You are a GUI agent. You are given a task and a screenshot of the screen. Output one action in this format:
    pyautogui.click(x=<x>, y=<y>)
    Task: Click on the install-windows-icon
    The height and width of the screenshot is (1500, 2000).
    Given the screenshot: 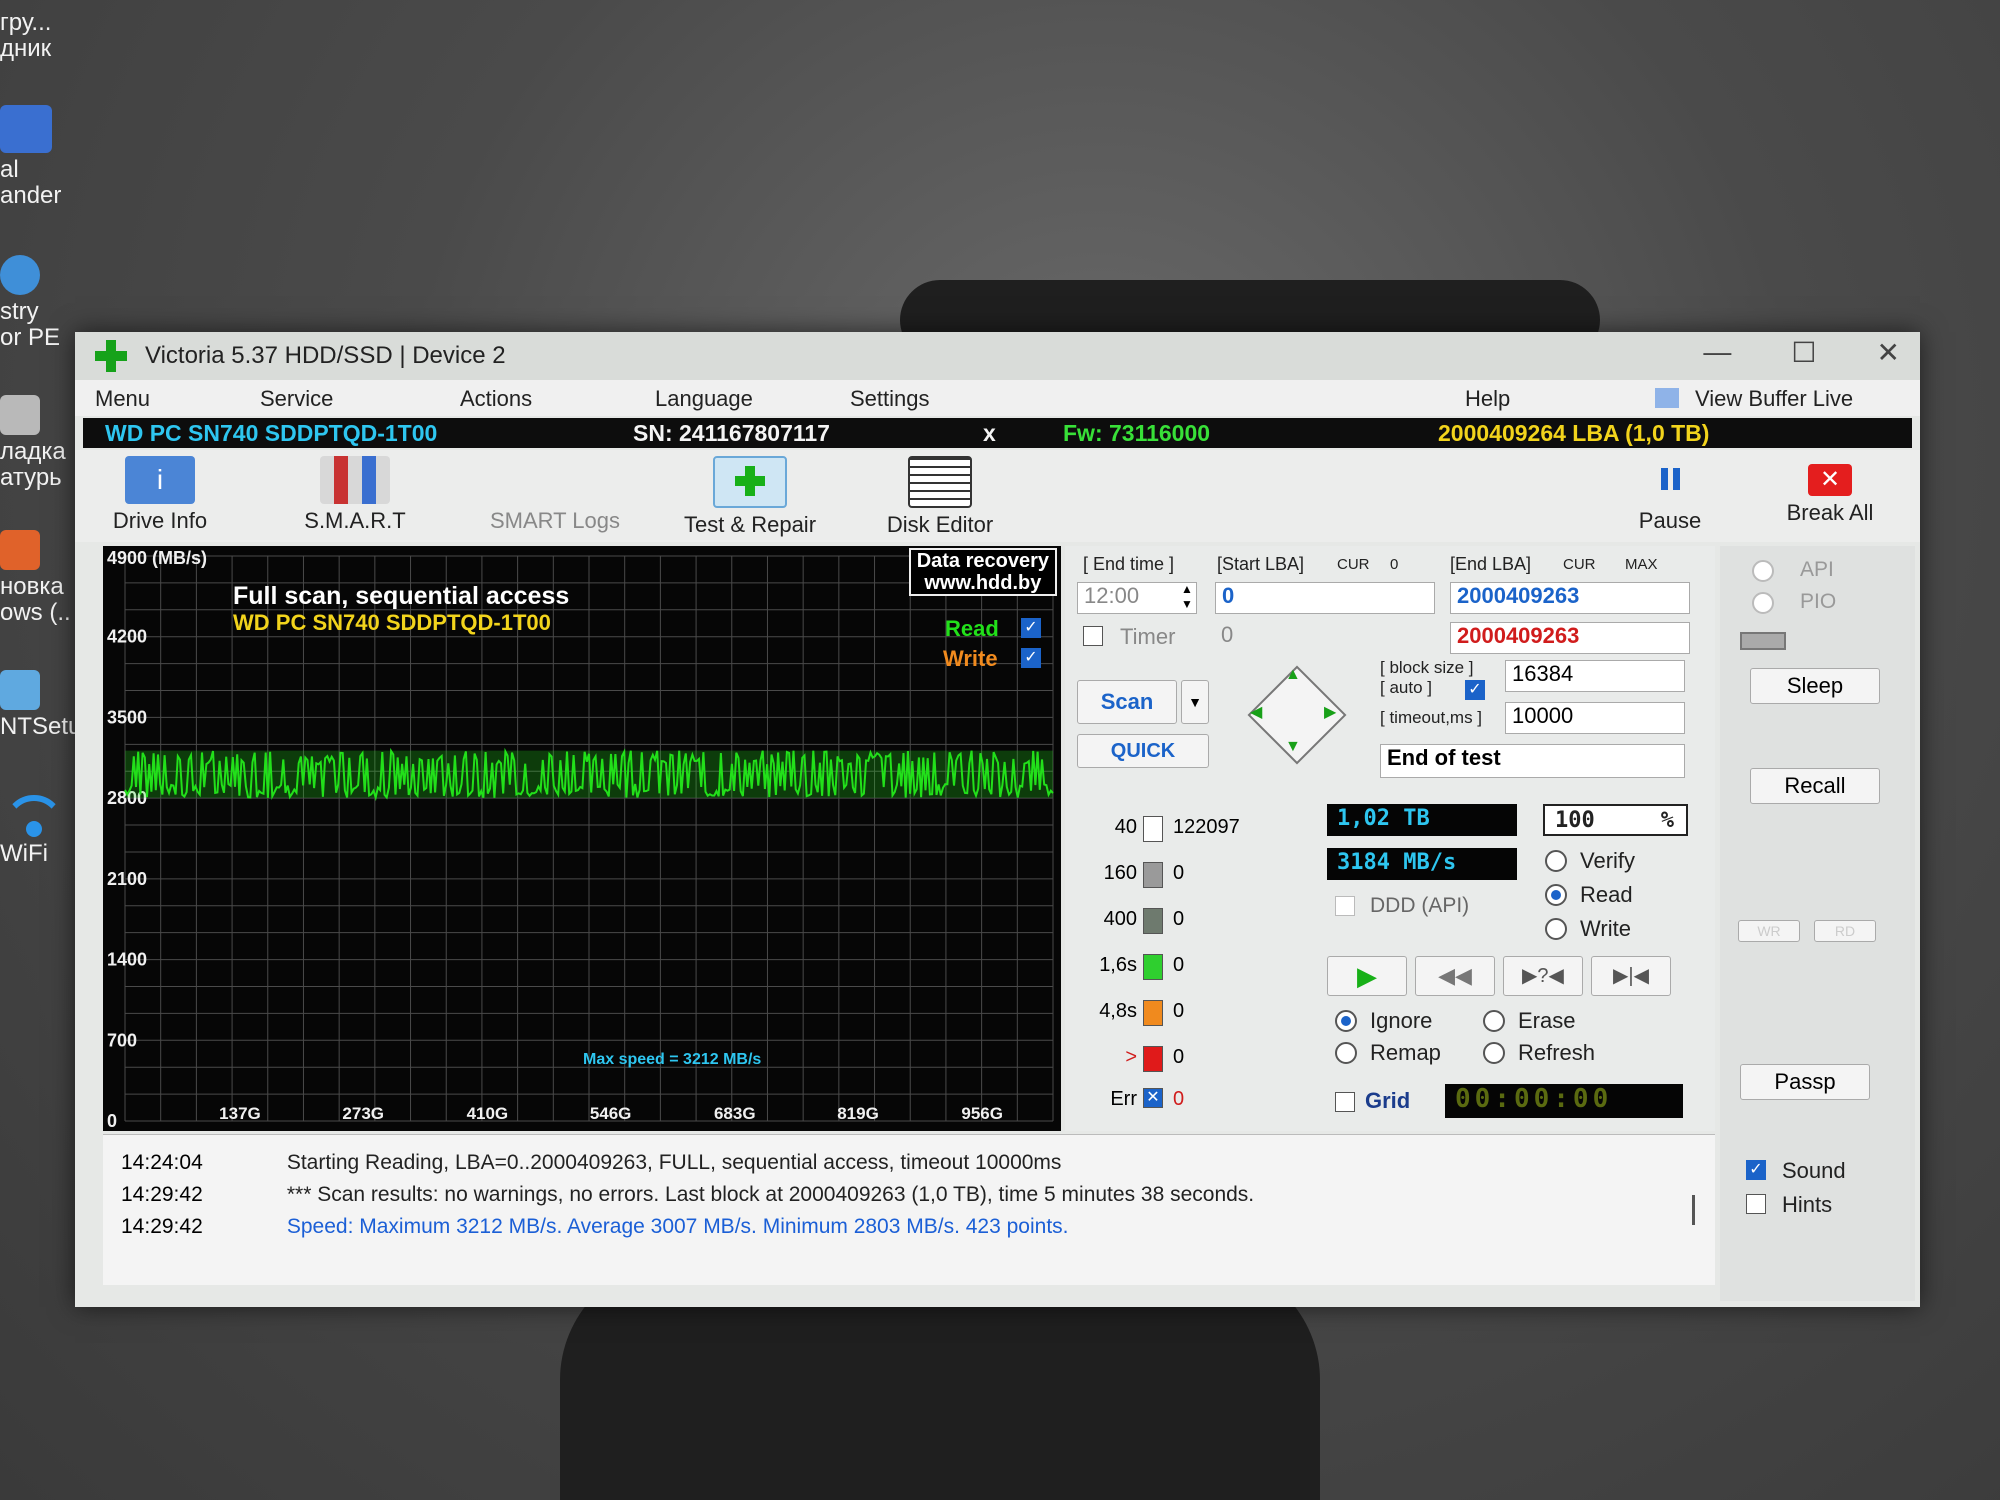 What is the action you would take?
    pyautogui.click(x=20, y=550)
    